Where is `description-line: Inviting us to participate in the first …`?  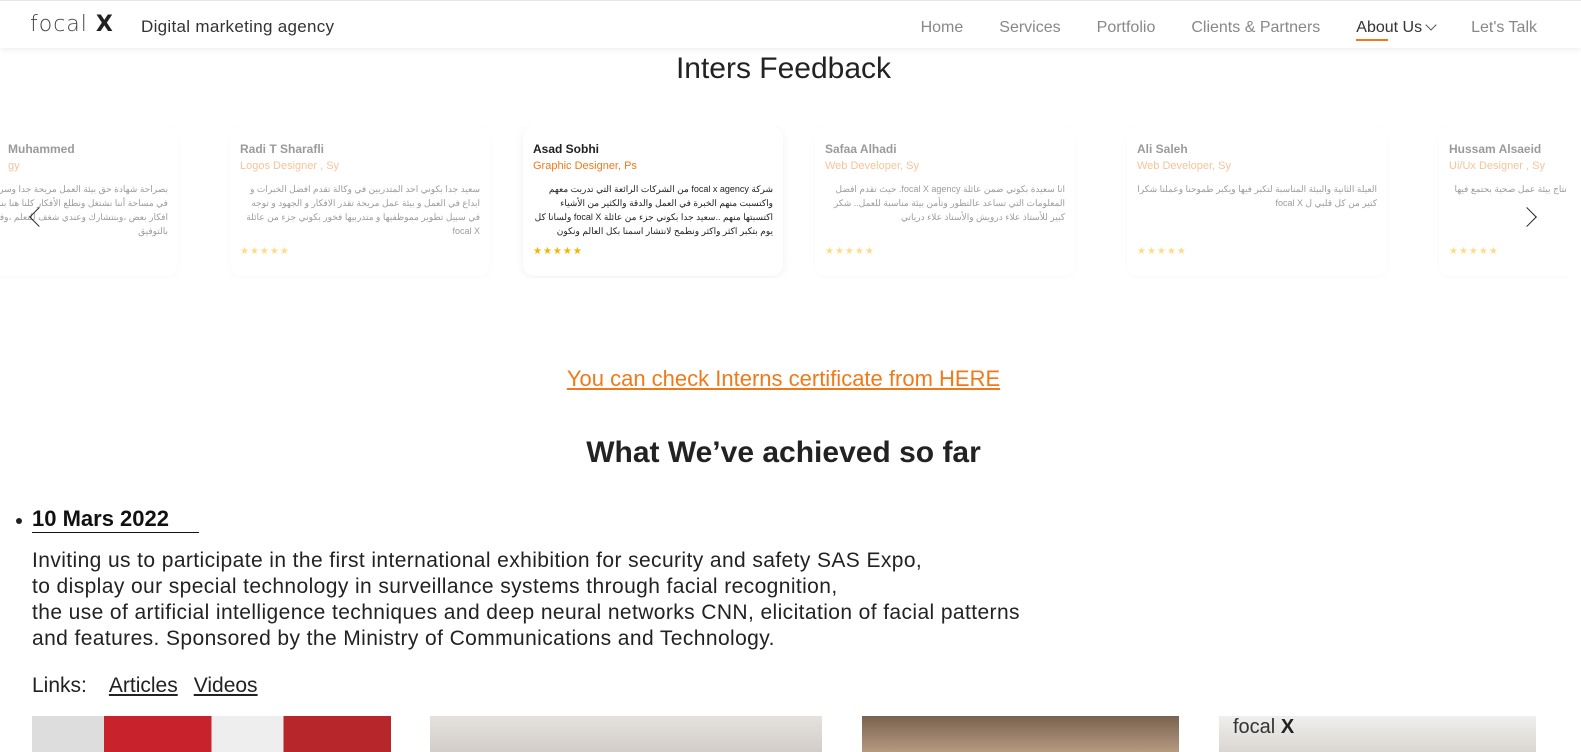 description-line: Inviting us to participate in the first … is located at coordinates (477, 560).